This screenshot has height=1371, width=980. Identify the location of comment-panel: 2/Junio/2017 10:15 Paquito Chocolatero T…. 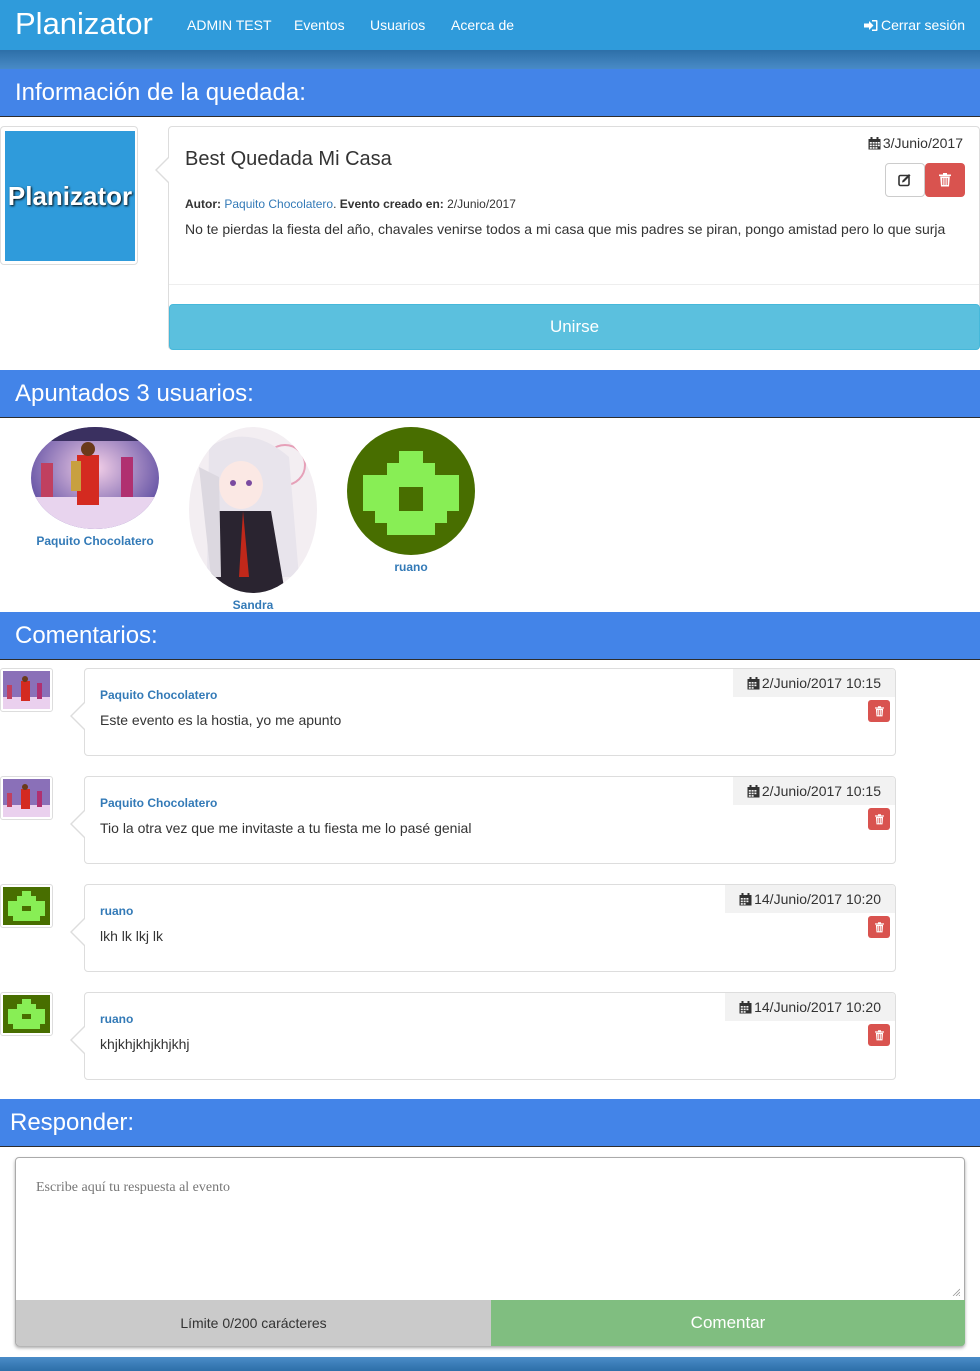
(490, 820).